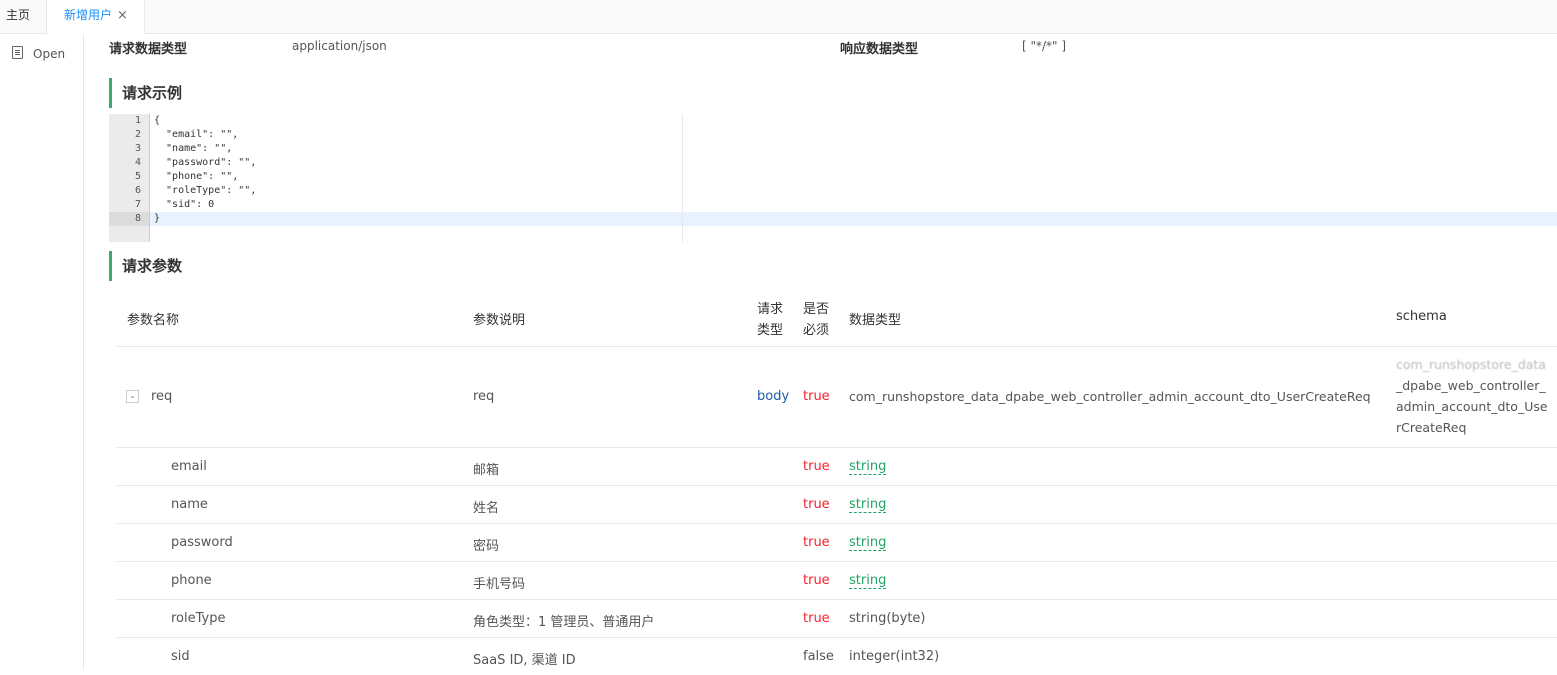 This screenshot has height=675, width=1557. I want to click on param-in: body, so click(773, 396).